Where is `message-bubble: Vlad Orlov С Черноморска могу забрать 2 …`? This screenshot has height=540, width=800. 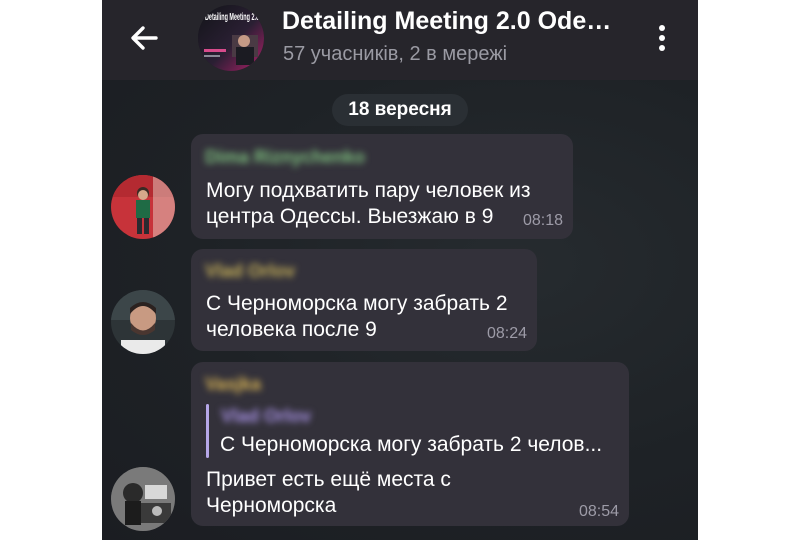 message-bubble: Vlad Orlov С Черноморска могу забрать 2 … is located at coordinates (364, 300).